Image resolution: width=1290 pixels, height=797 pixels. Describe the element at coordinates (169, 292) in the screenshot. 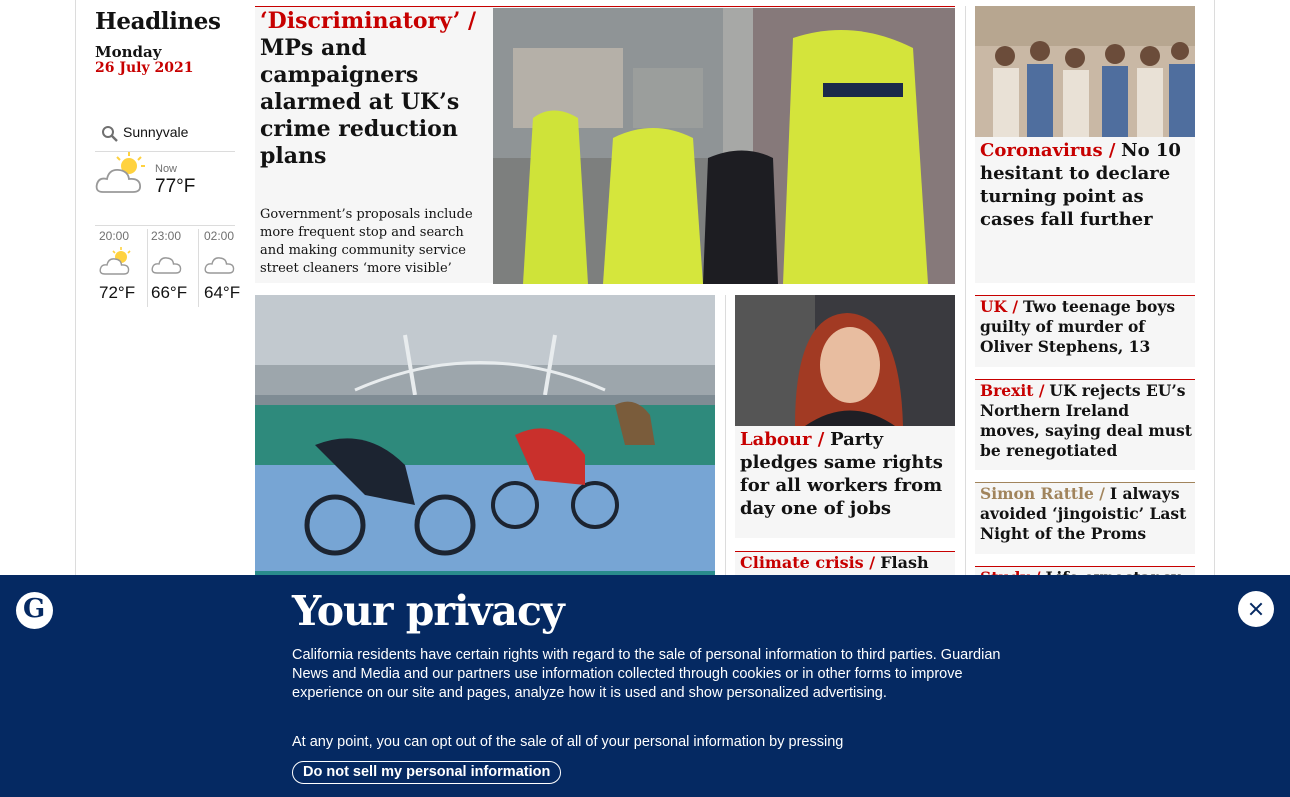

I see `forecast-temp: 66°F` at that location.